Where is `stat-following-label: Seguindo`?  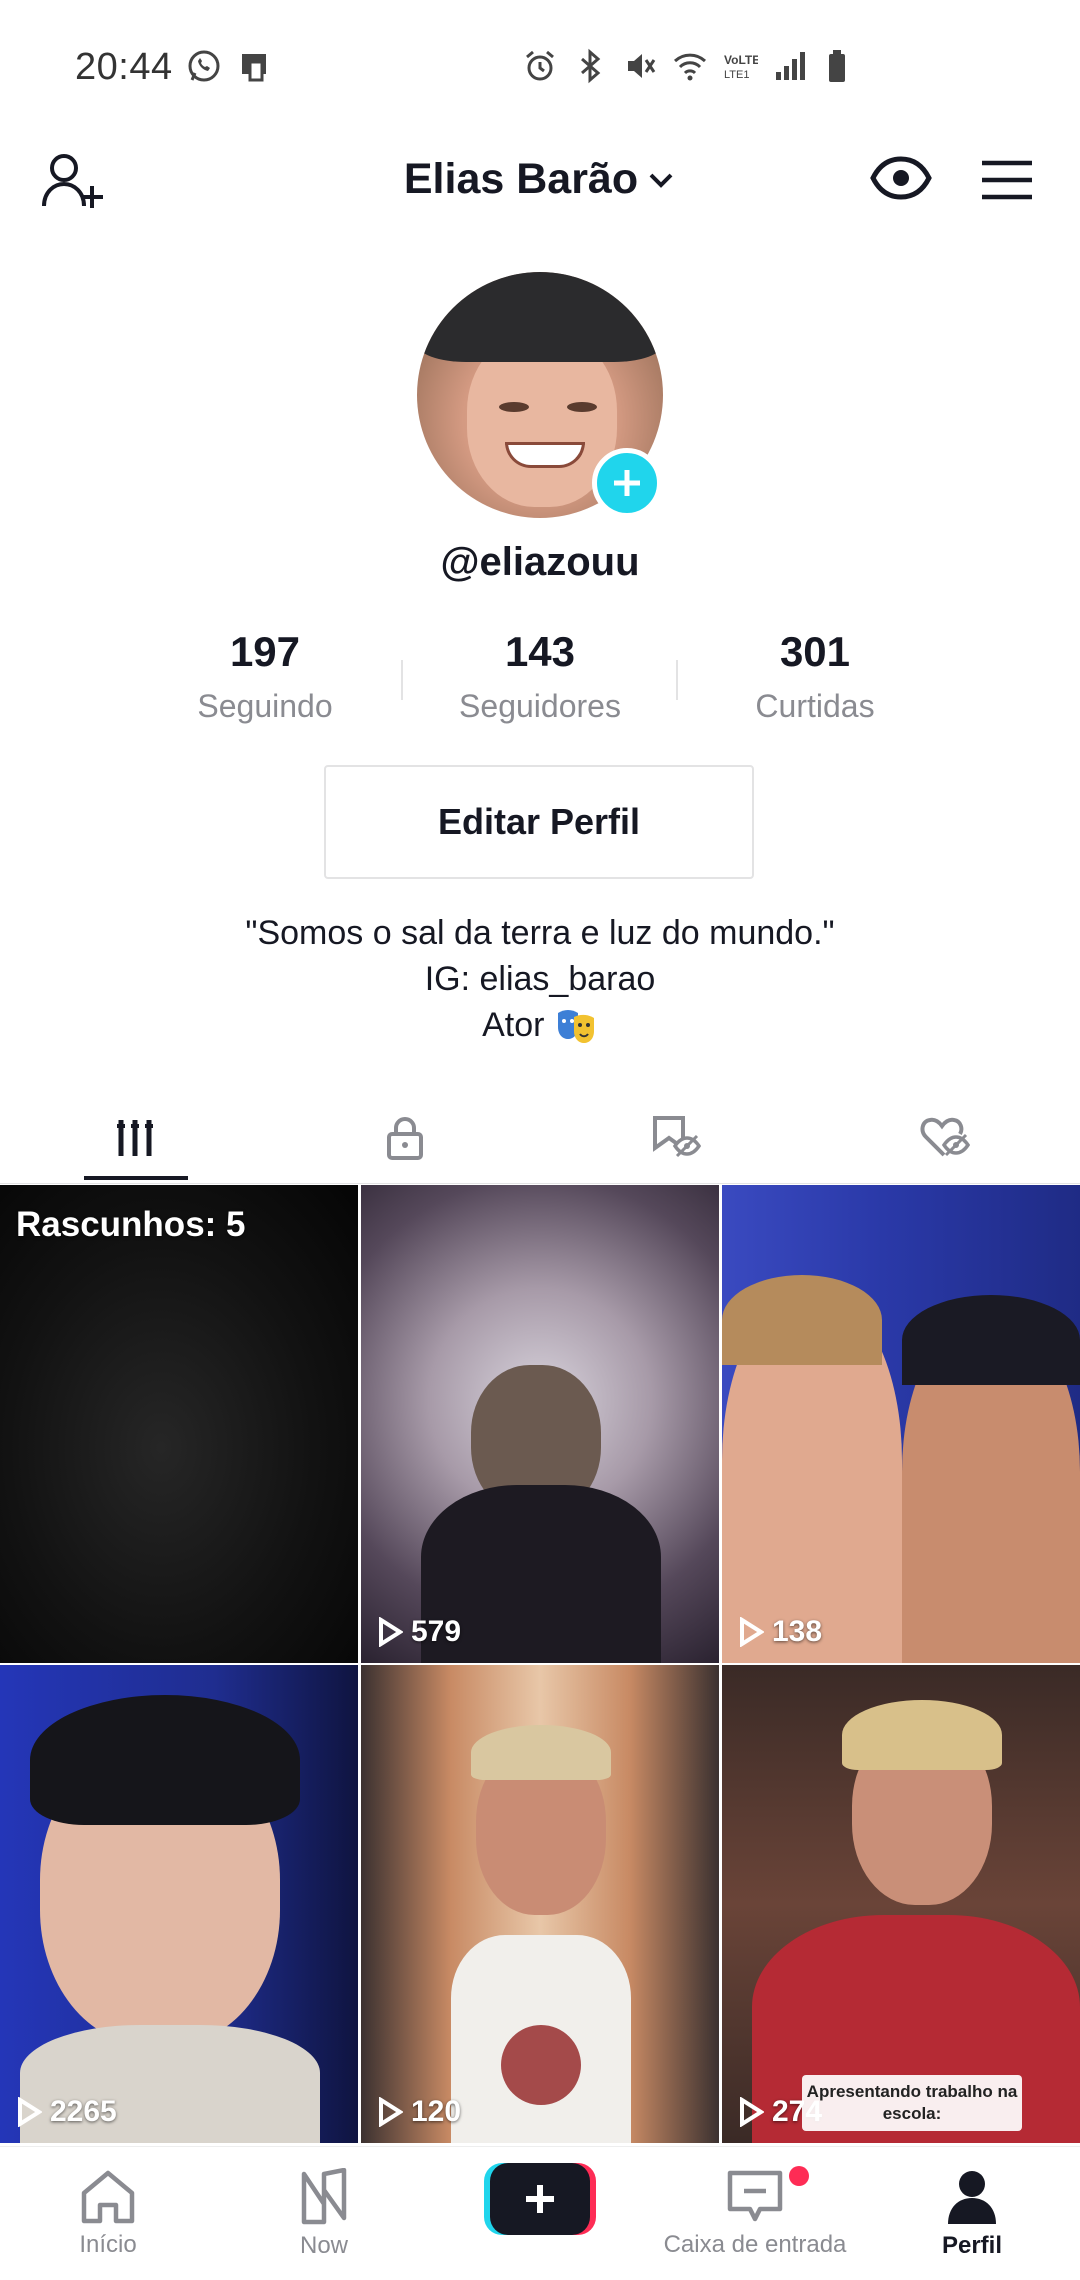
stat-following-label: Seguindo is located at coordinates (265, 706).